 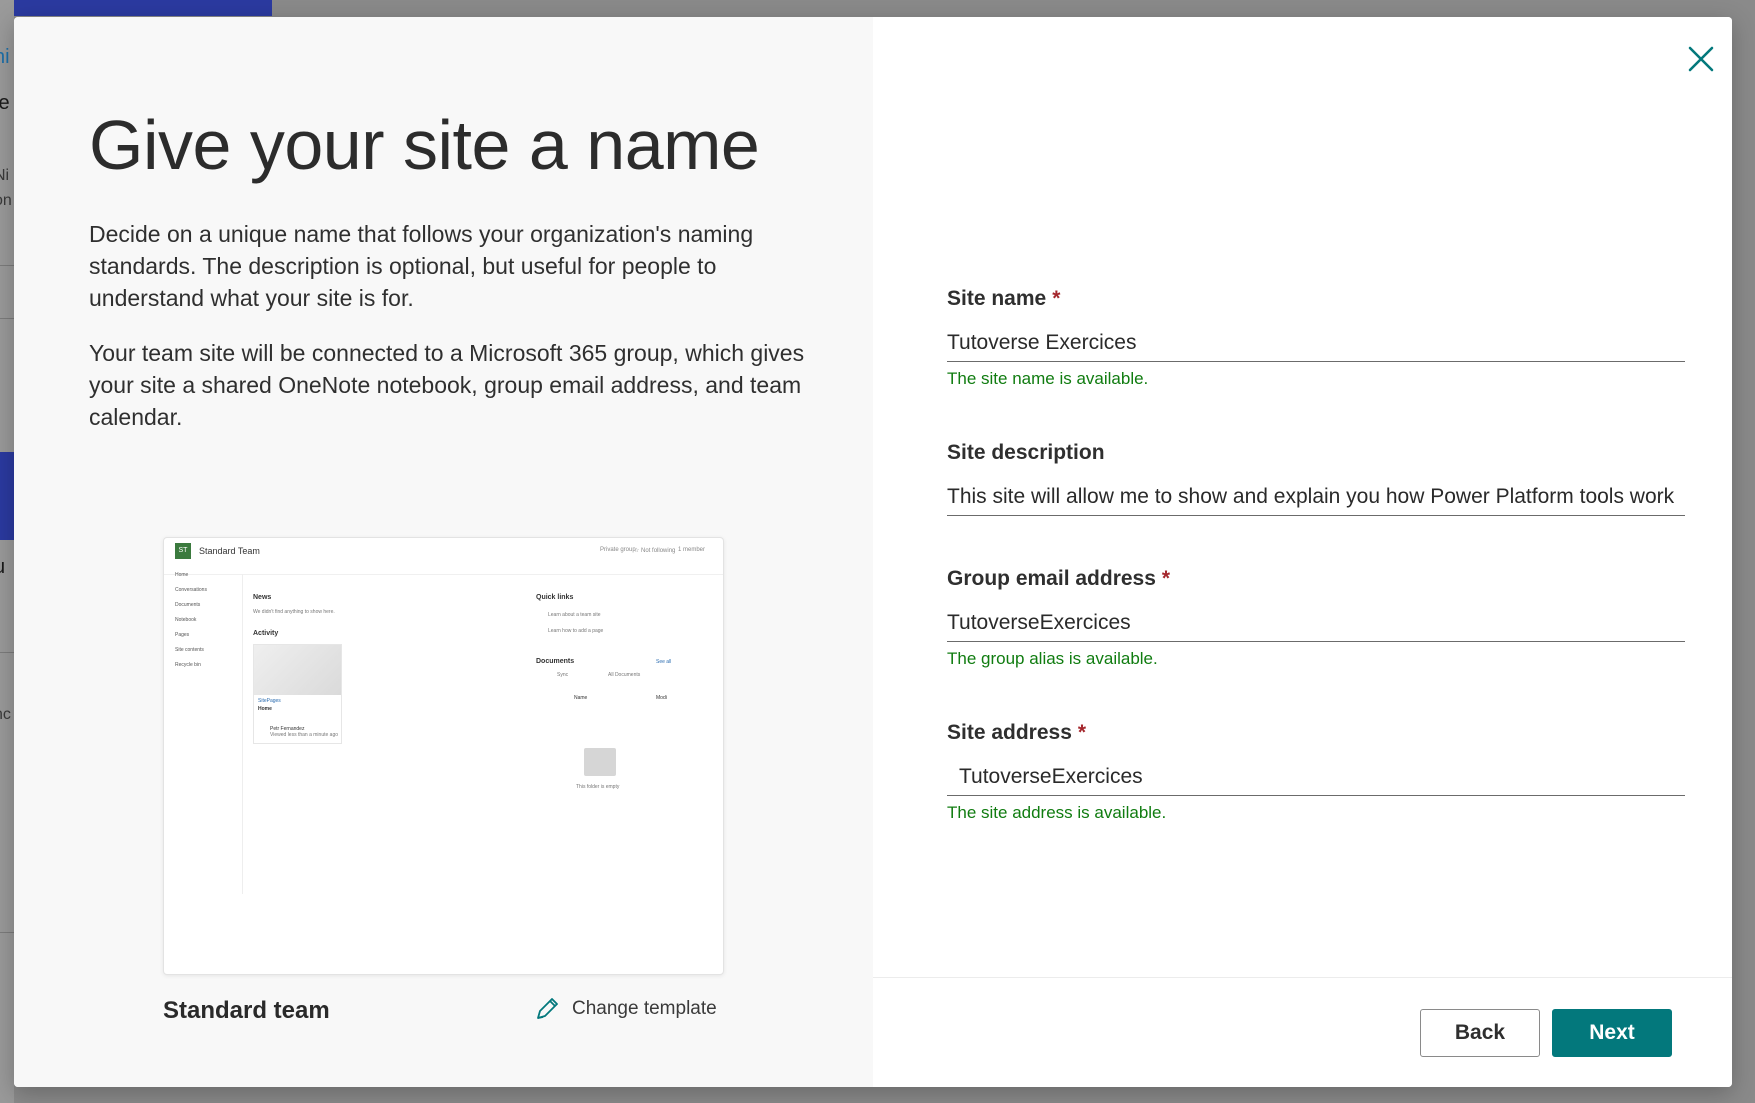 What do you see at coordinates (692, 550) in the screenshot?
I see `preview-members: 1 member` at bounding box center [692, 550].